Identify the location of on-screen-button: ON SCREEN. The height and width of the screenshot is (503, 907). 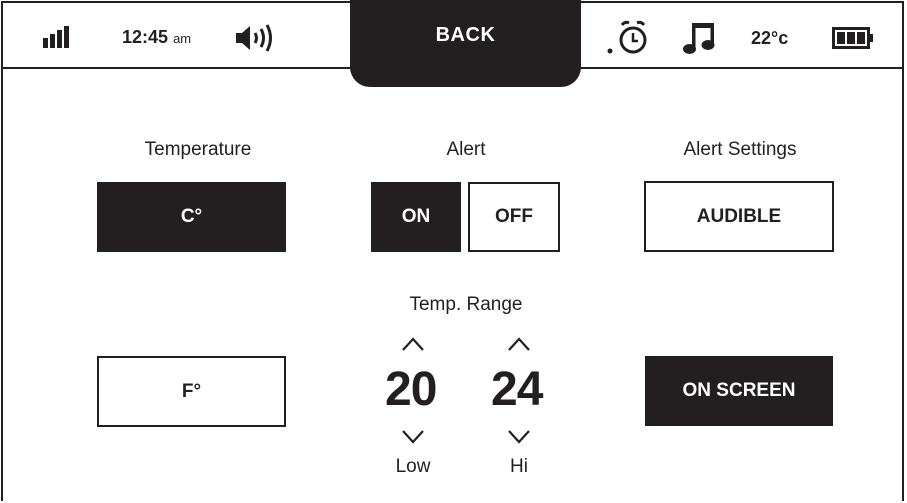
(739, 391).